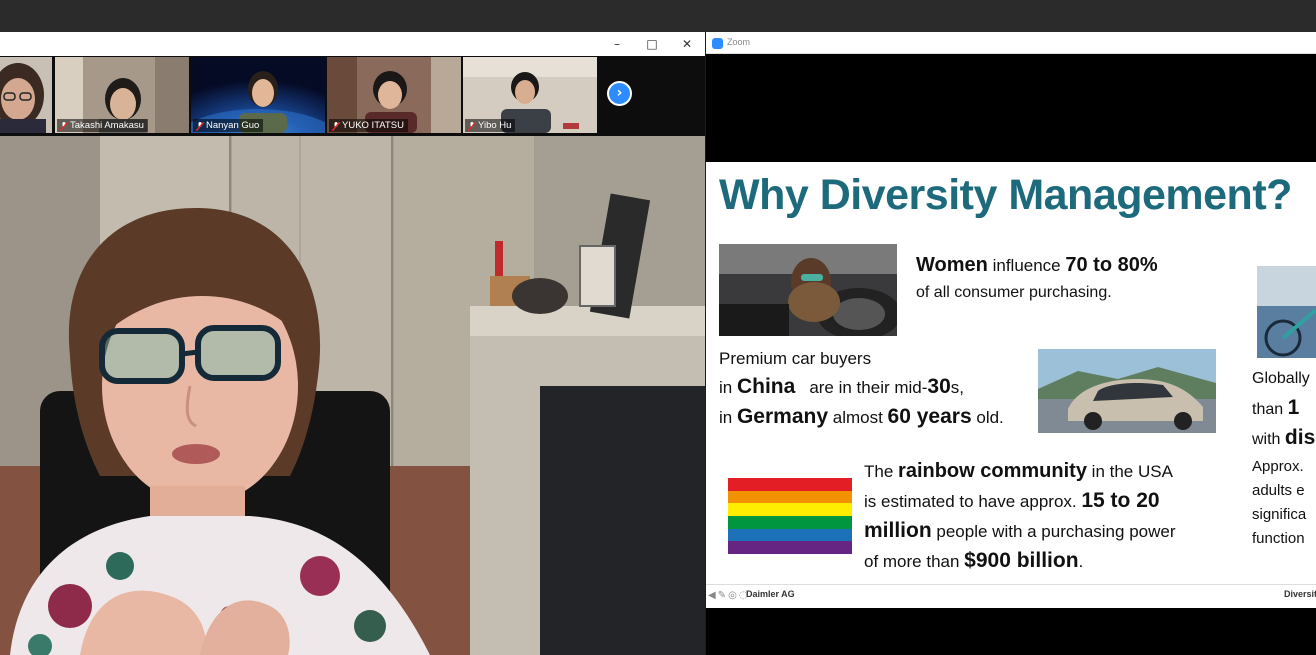  I want to click on rainbow-line-3: million people with a purchasing power, so click(1020, 530).